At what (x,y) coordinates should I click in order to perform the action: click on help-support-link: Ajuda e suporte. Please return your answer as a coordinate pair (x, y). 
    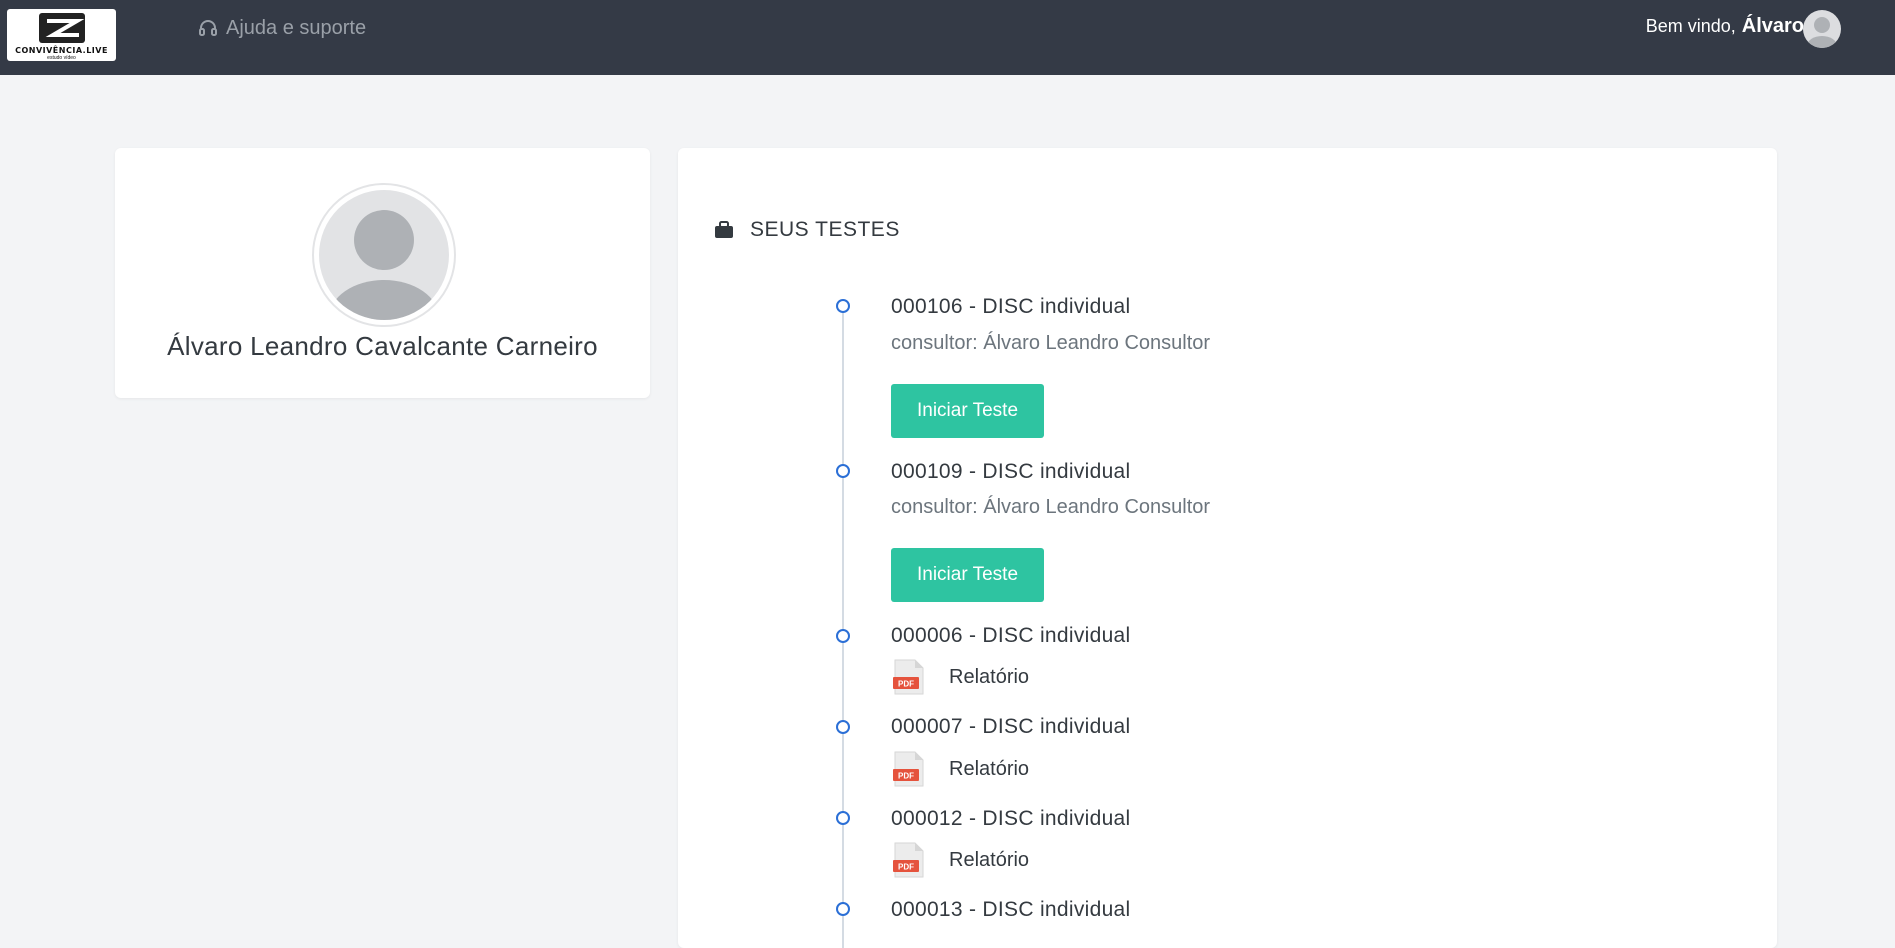
    Looking at the image, I should click on (282, 28).